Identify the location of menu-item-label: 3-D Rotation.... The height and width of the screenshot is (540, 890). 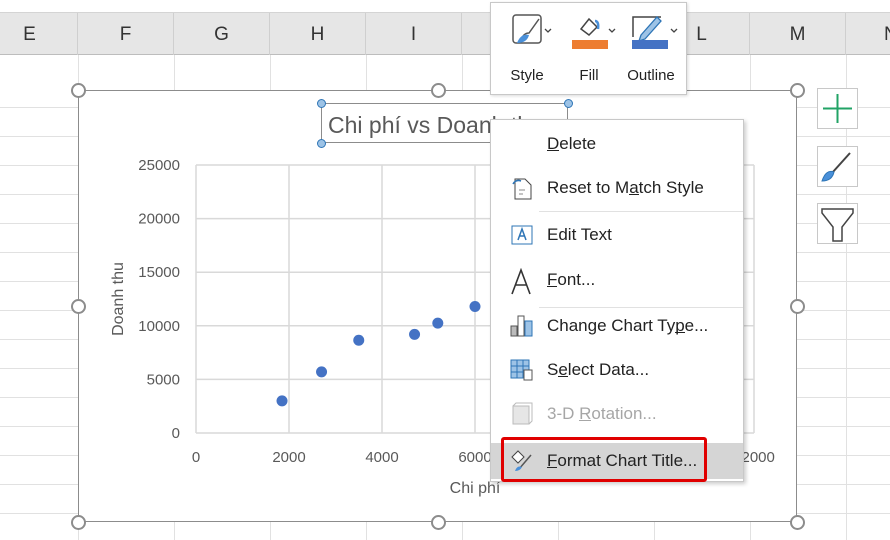
(602, 413).